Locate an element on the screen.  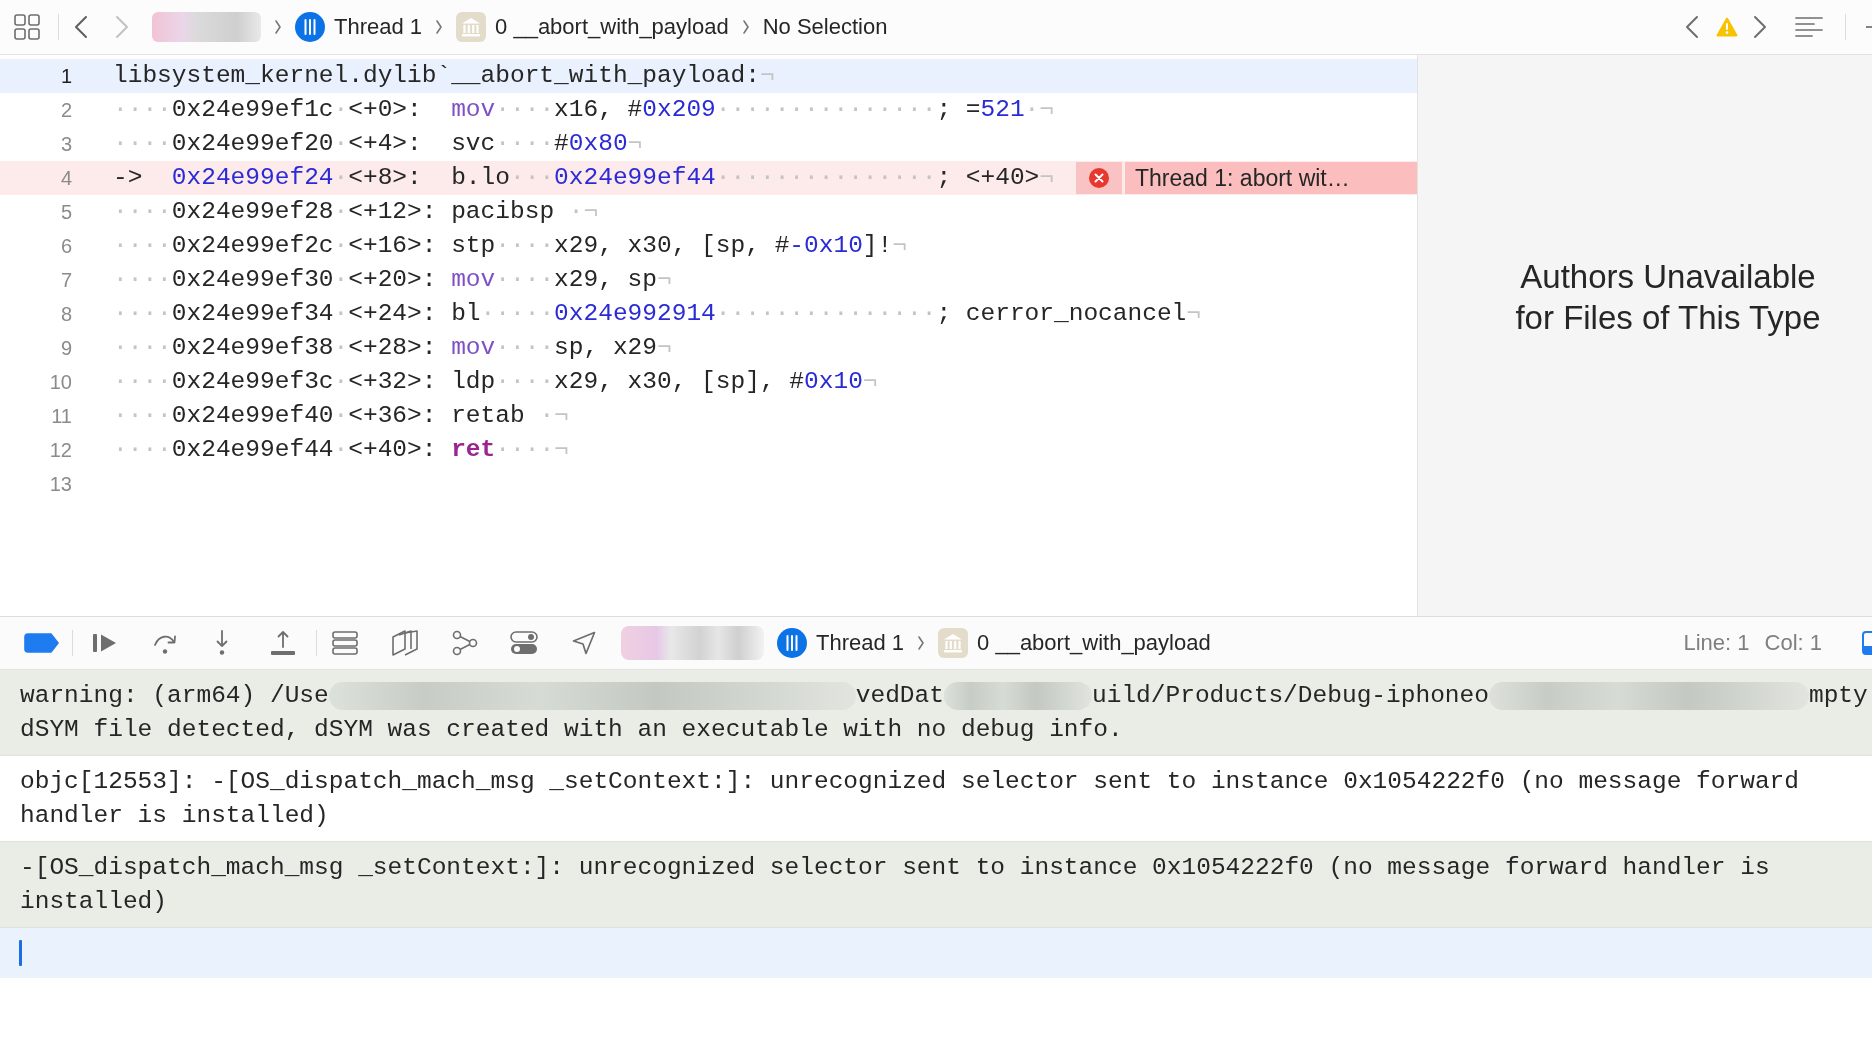
code-text: ····0x24e99ef3c·<+32>: ldp····x29, x30, [sp], #0x10¬ is located at coordinates (495, 382).